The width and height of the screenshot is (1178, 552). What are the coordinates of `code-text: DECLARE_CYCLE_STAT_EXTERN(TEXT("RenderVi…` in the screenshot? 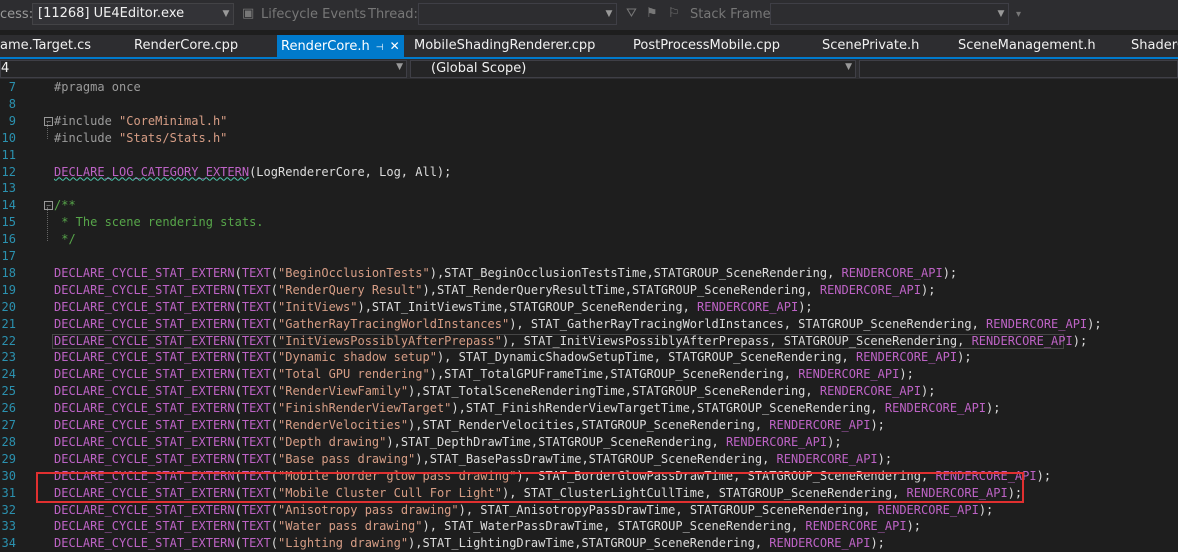 It's located at (495, 391).